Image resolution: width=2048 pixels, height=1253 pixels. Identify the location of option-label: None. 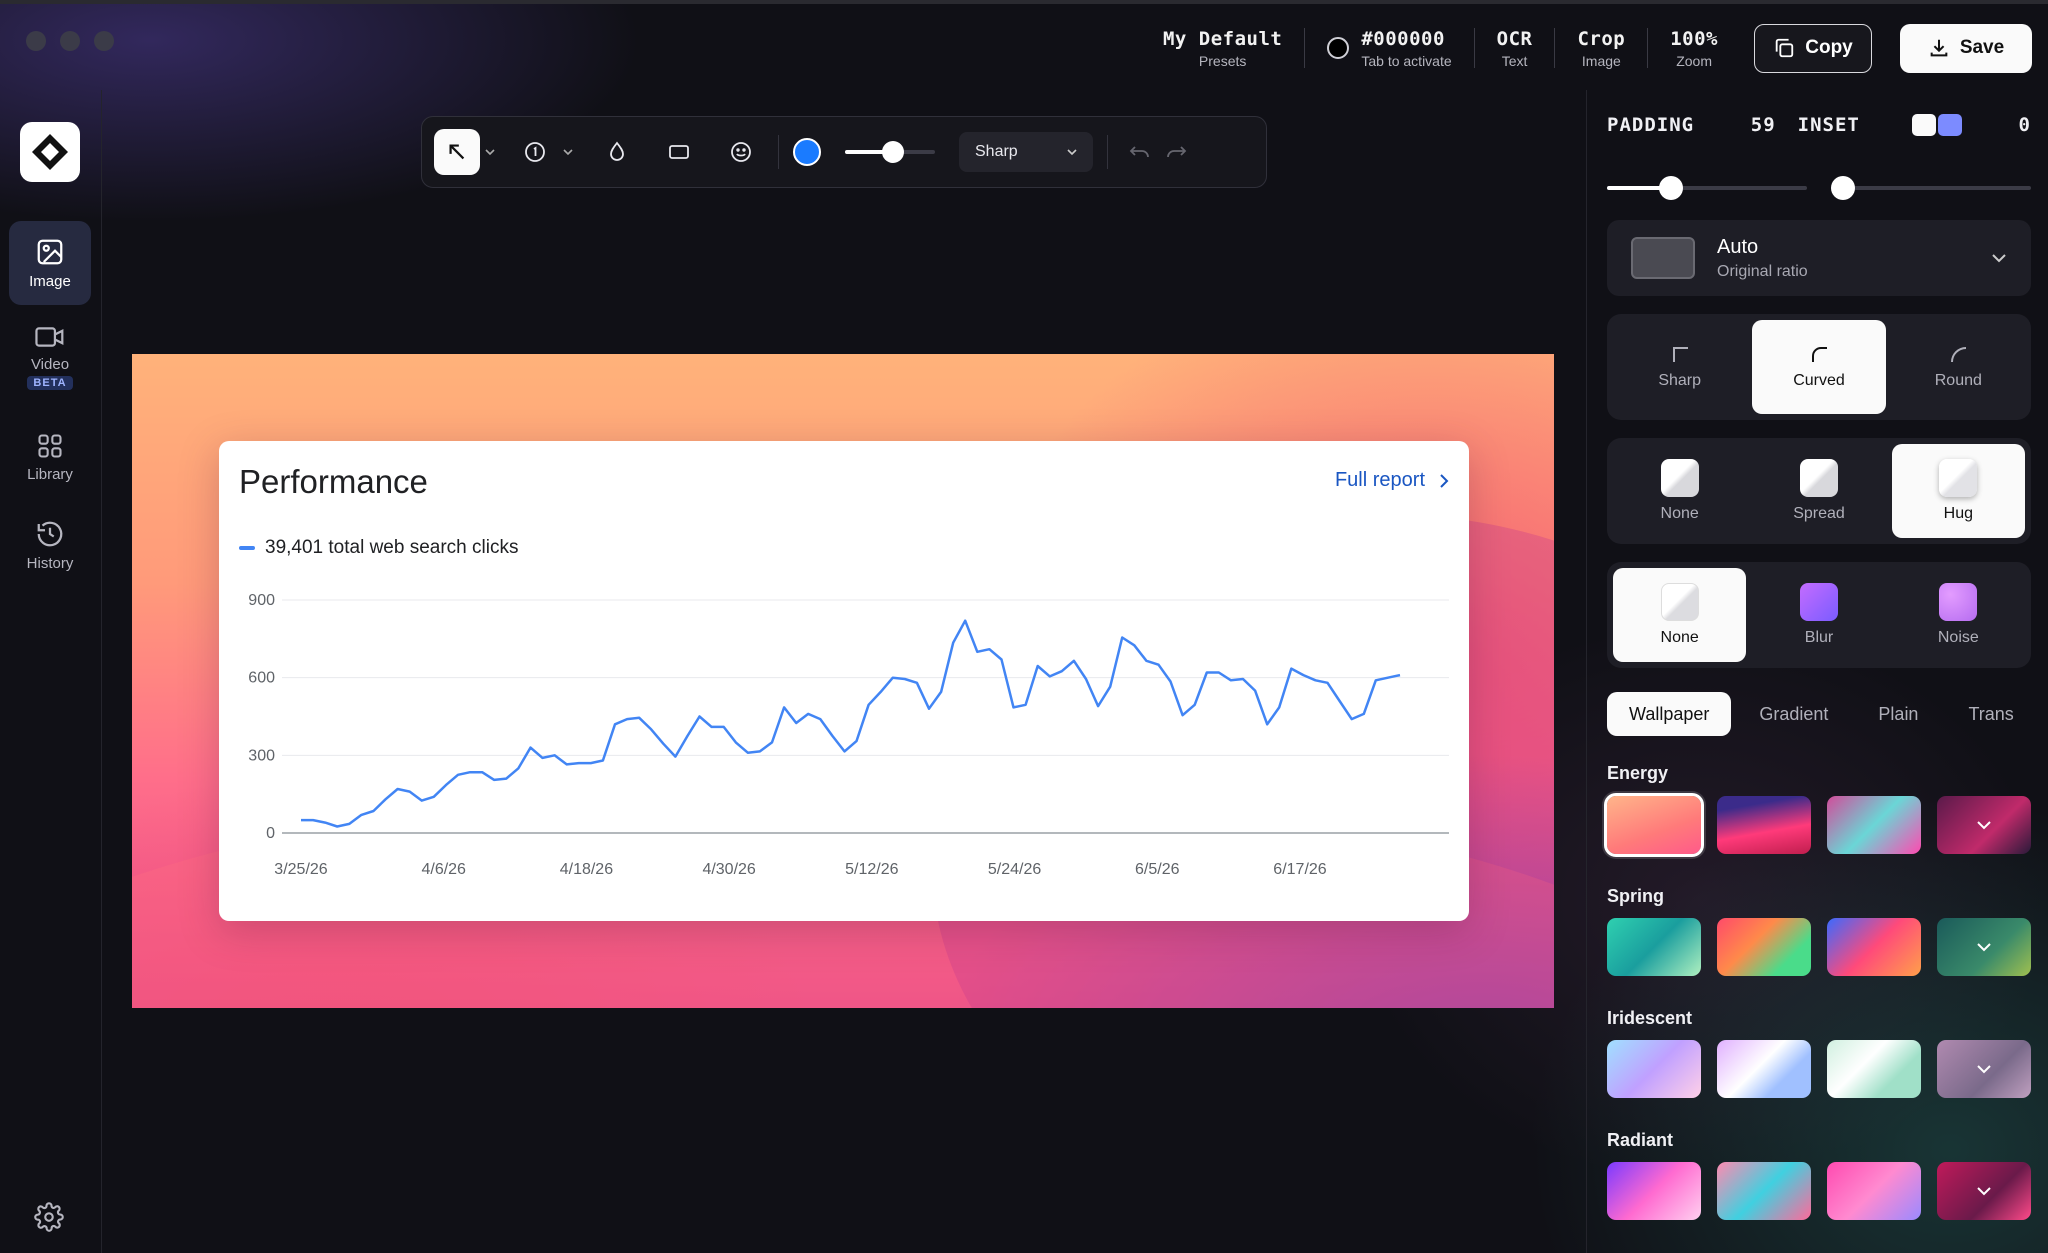
(1679, 637).